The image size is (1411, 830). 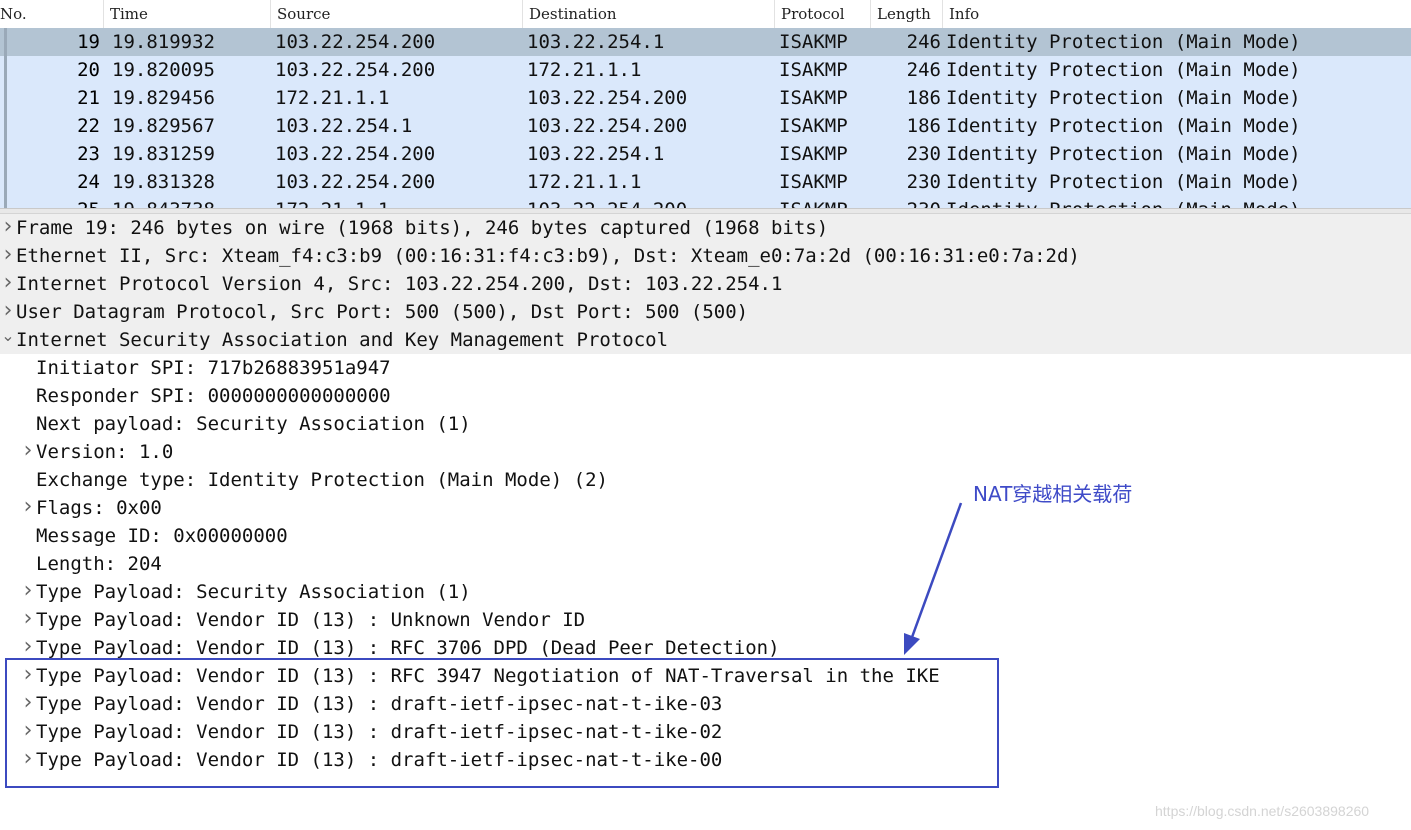 What do you see at coordinates (187, 14) in the screenshot?
I see `column-header-time: Time` at bounding box center [187, 14].